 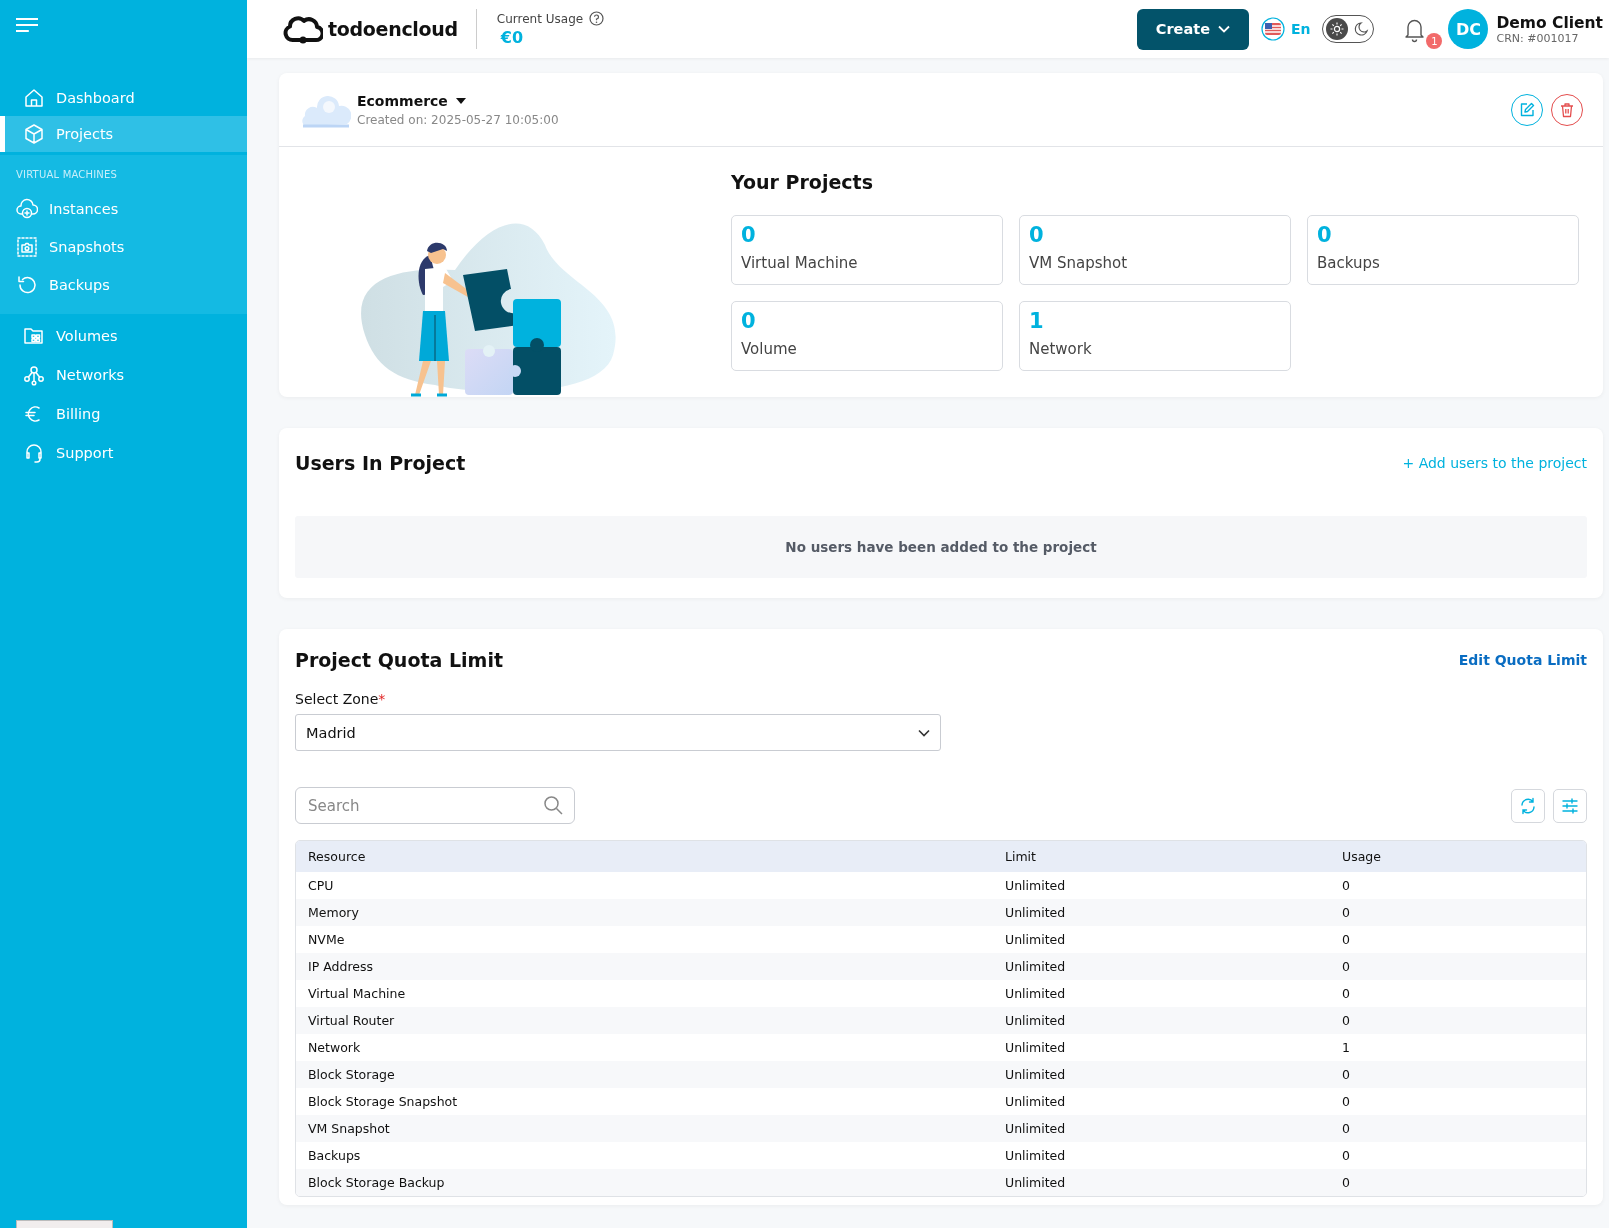 I want to click on table-cell-text: Virtual Router, so click(x=352, y=1020).